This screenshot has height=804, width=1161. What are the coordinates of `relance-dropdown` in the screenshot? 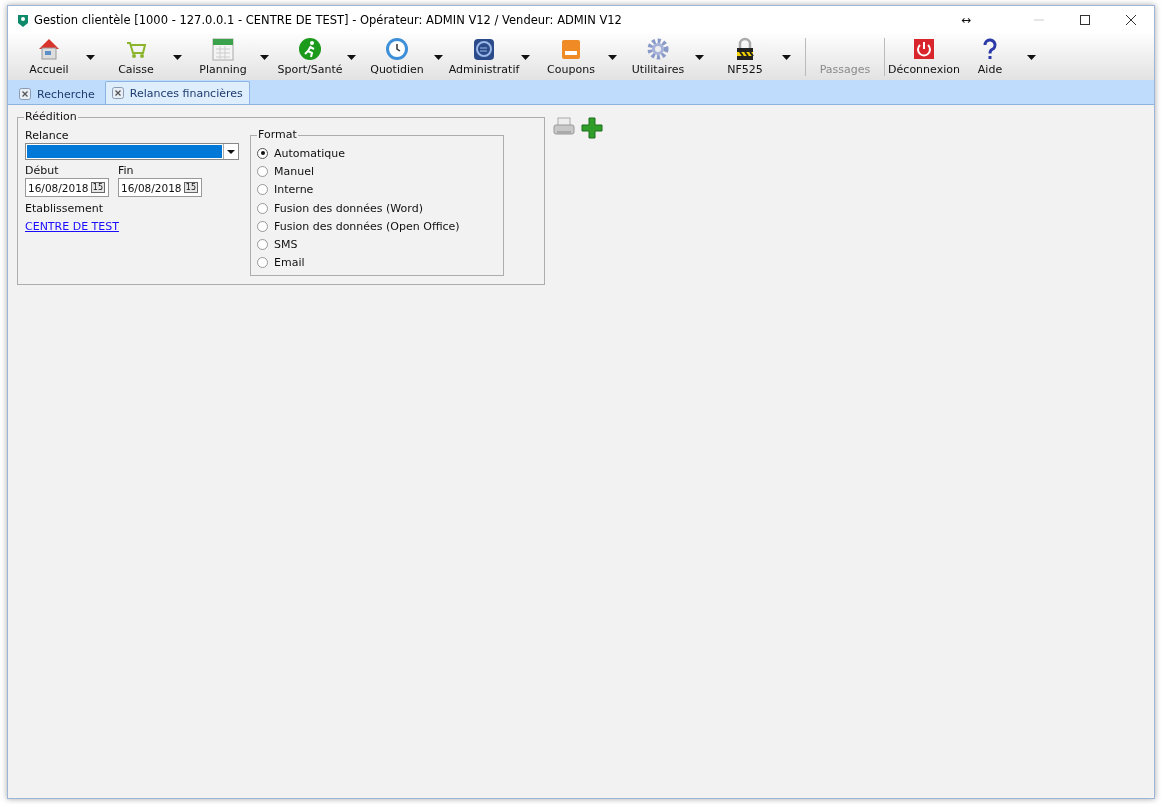 It's located at (132, 151).